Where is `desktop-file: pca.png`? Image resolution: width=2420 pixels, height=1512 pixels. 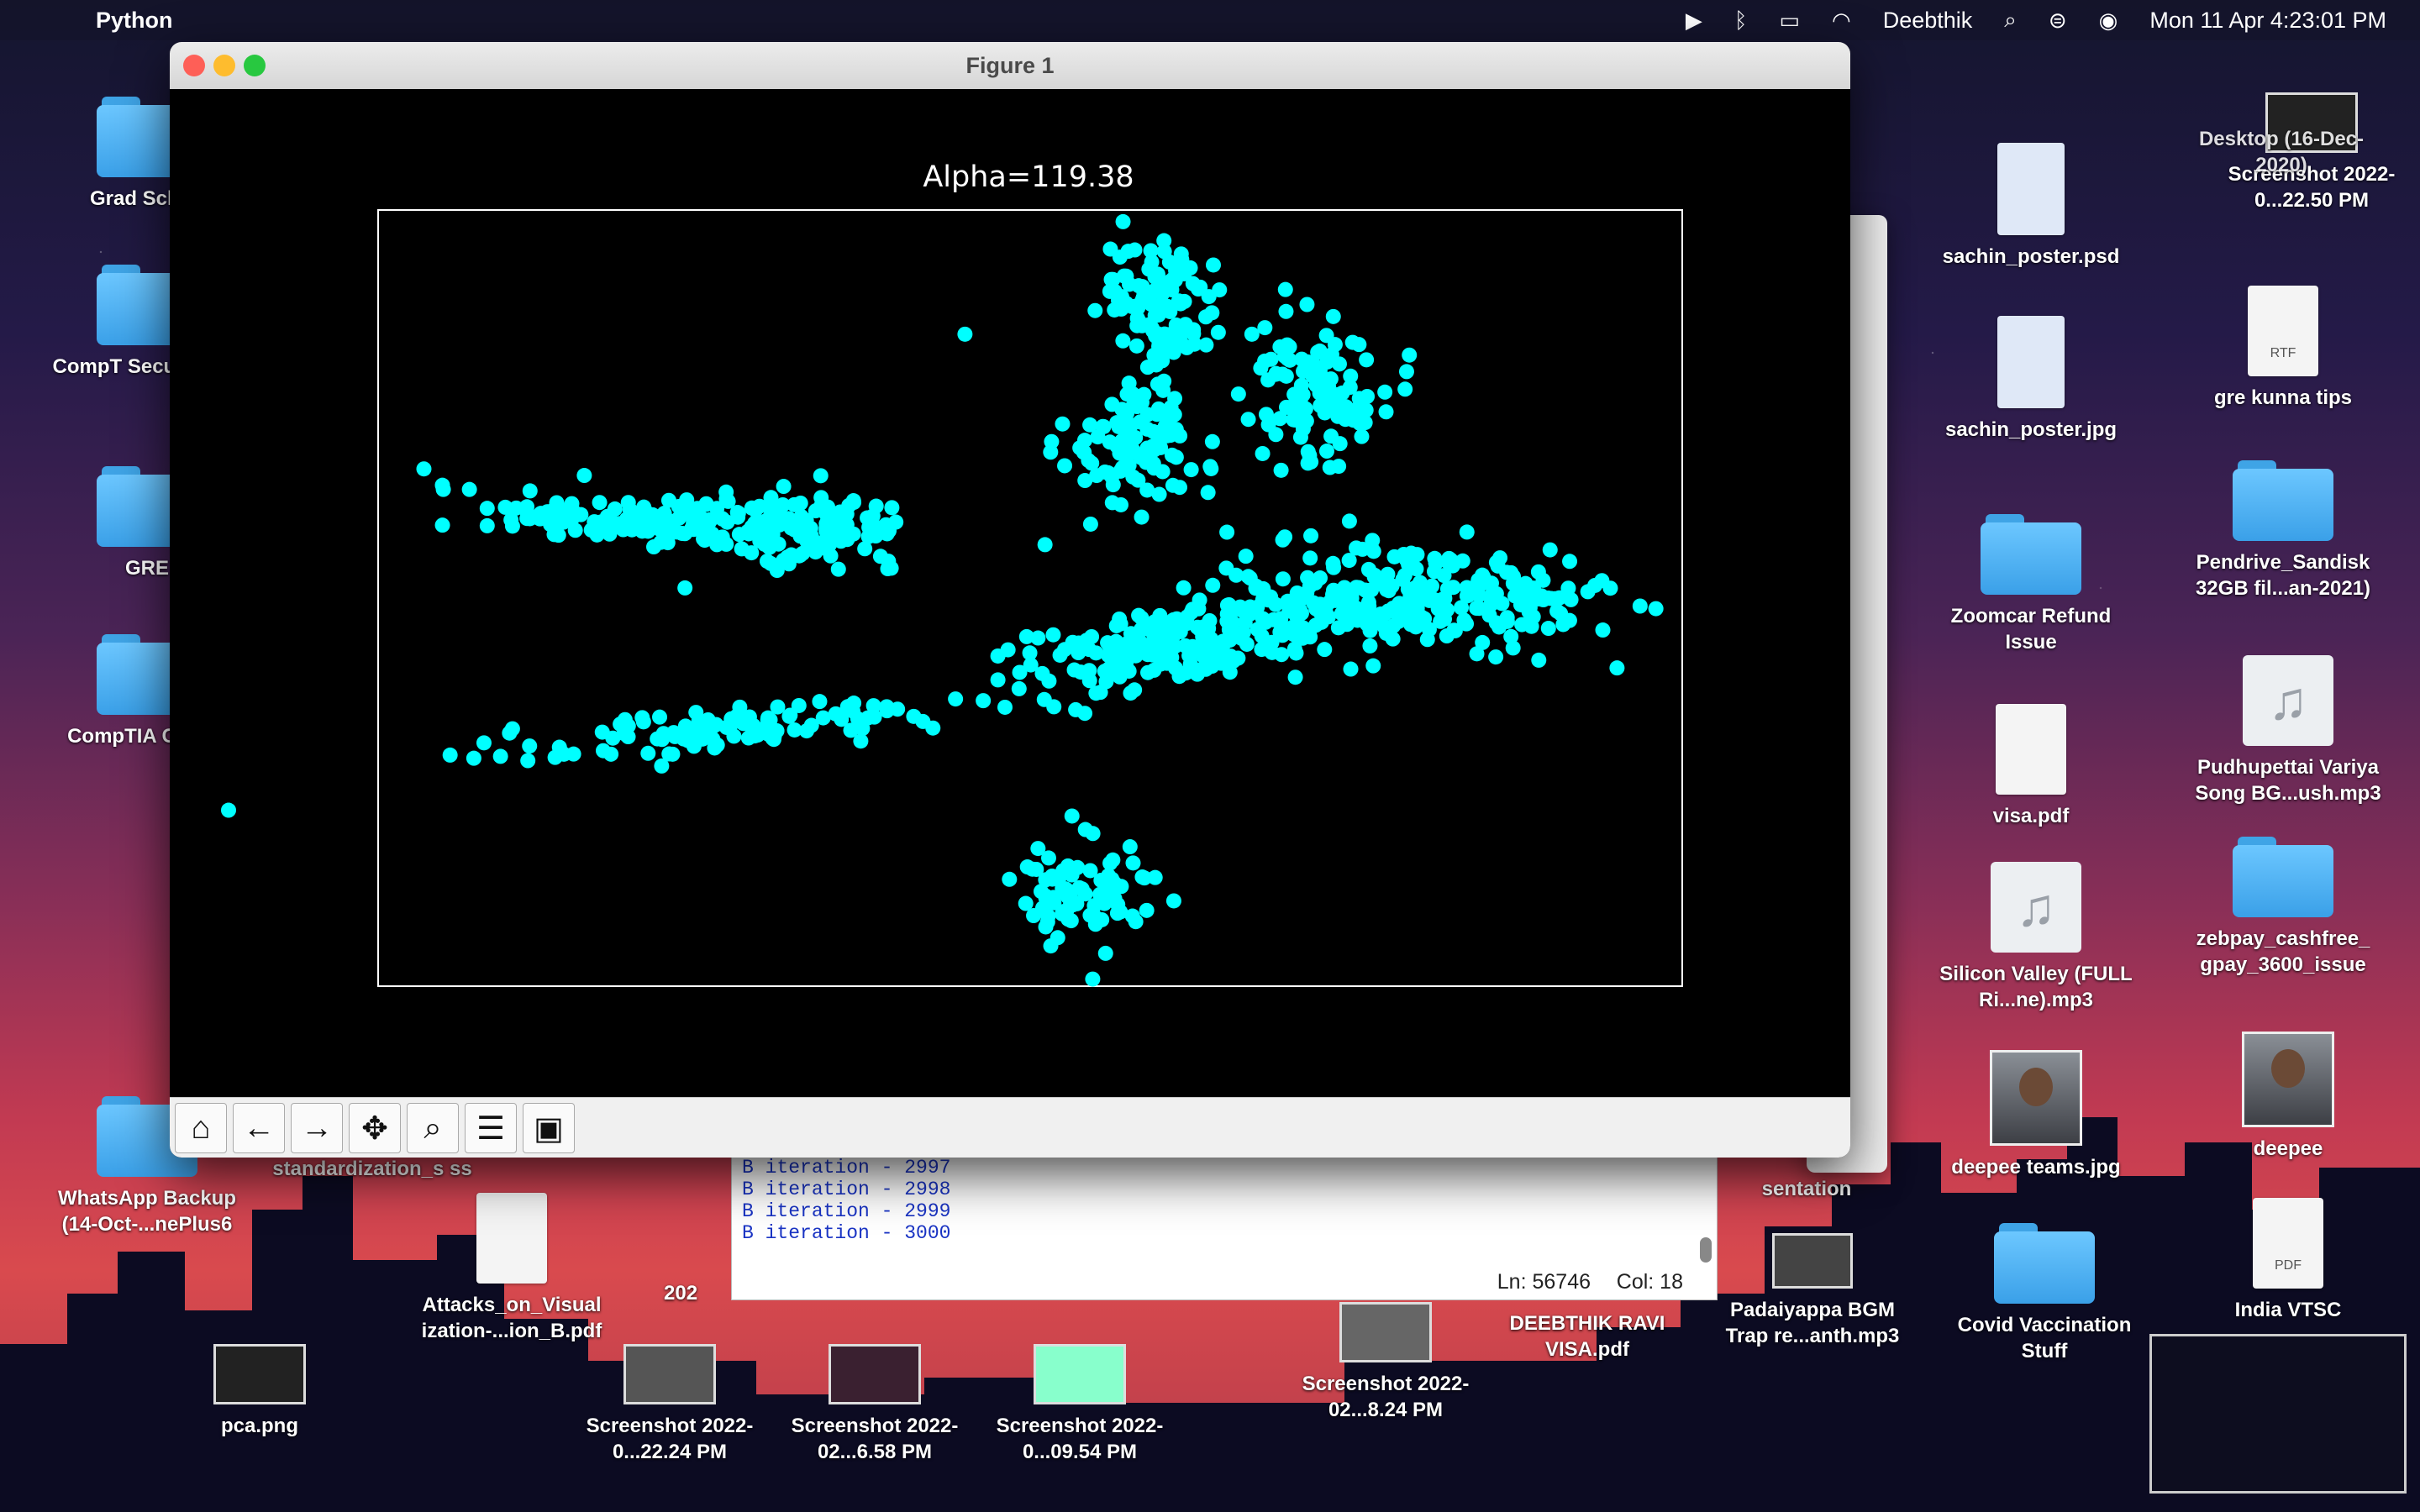 desktop-file: pca.png is located at coordinates (260, 1391).